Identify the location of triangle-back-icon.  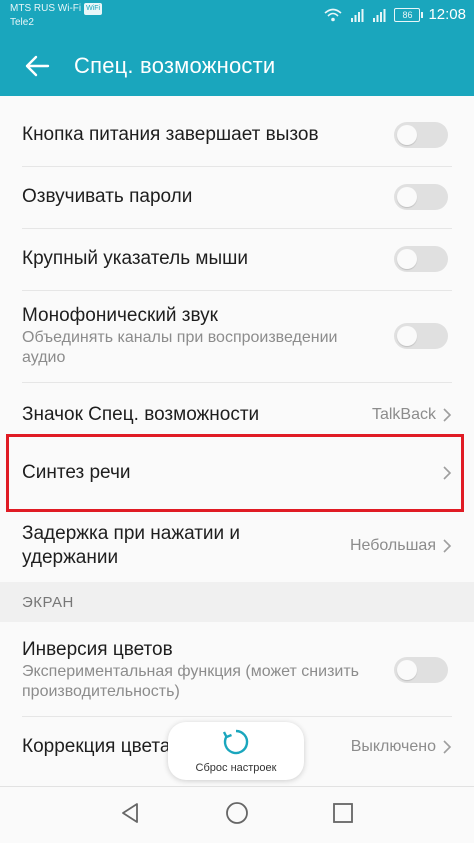
(130, 813).